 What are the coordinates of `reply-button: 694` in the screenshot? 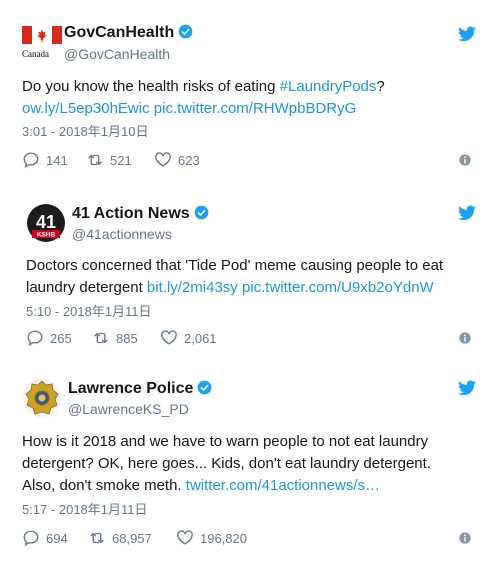 It's located at (45, 538).